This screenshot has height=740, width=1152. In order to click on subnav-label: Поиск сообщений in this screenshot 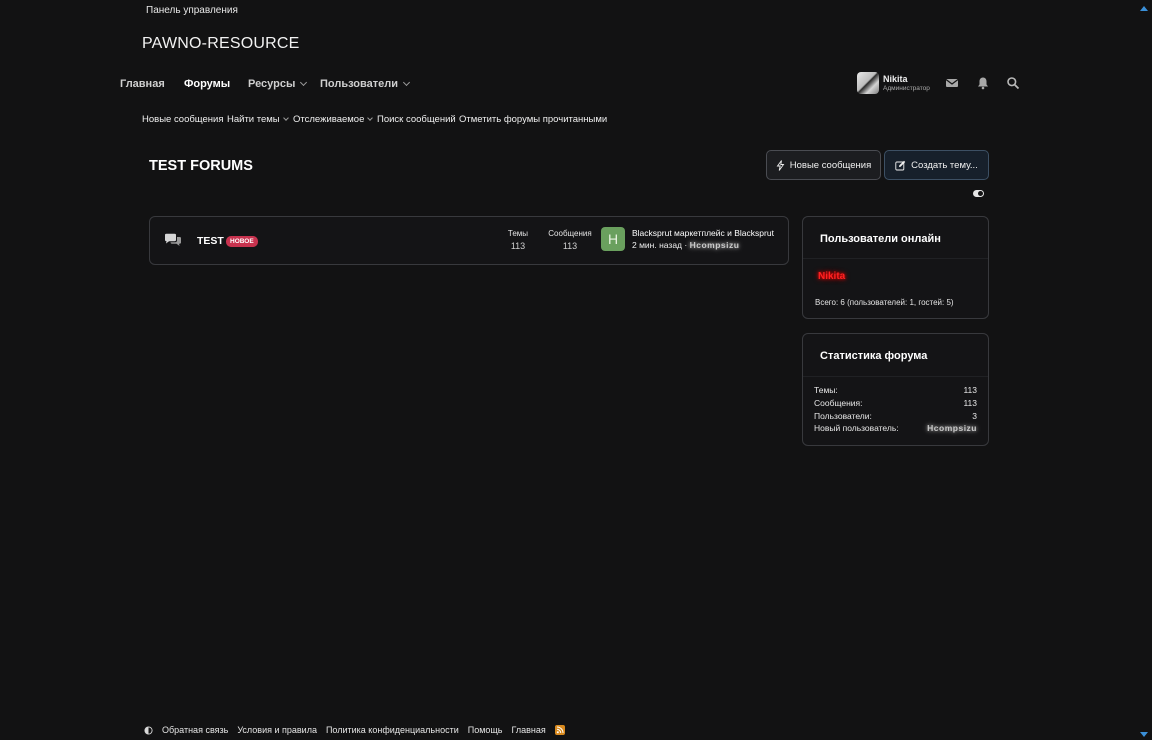, I will do `click(416, 119)`.